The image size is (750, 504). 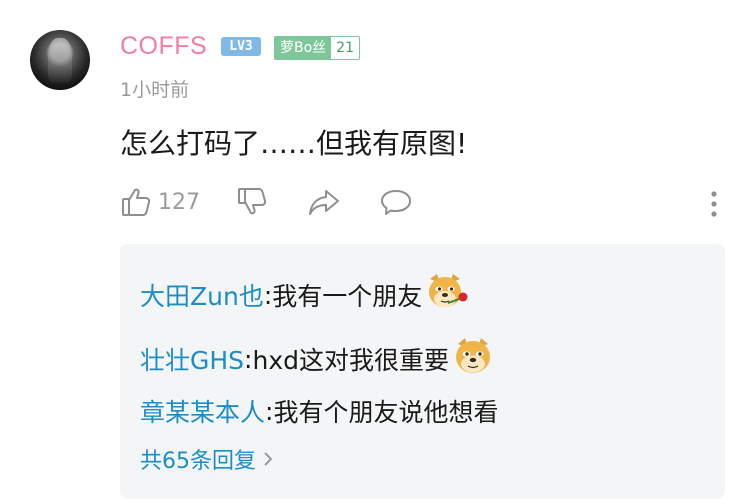 What do you see at coordinates (473, 359) in the screenshot?
I see `doge-emoji-icon` at bounding box center [473, 359].